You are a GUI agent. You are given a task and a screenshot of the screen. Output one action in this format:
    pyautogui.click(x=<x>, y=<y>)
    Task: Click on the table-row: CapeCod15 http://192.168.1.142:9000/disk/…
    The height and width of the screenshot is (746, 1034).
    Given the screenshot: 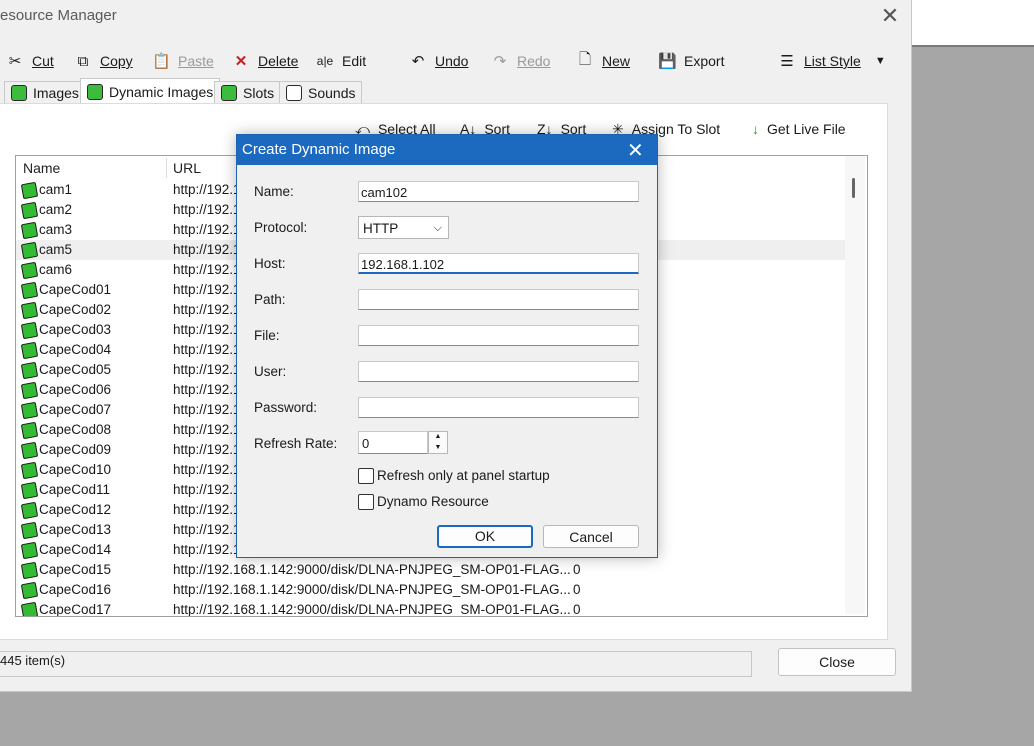 What is the action you would take?
    pyautogui.click(x=431, y=570)
    